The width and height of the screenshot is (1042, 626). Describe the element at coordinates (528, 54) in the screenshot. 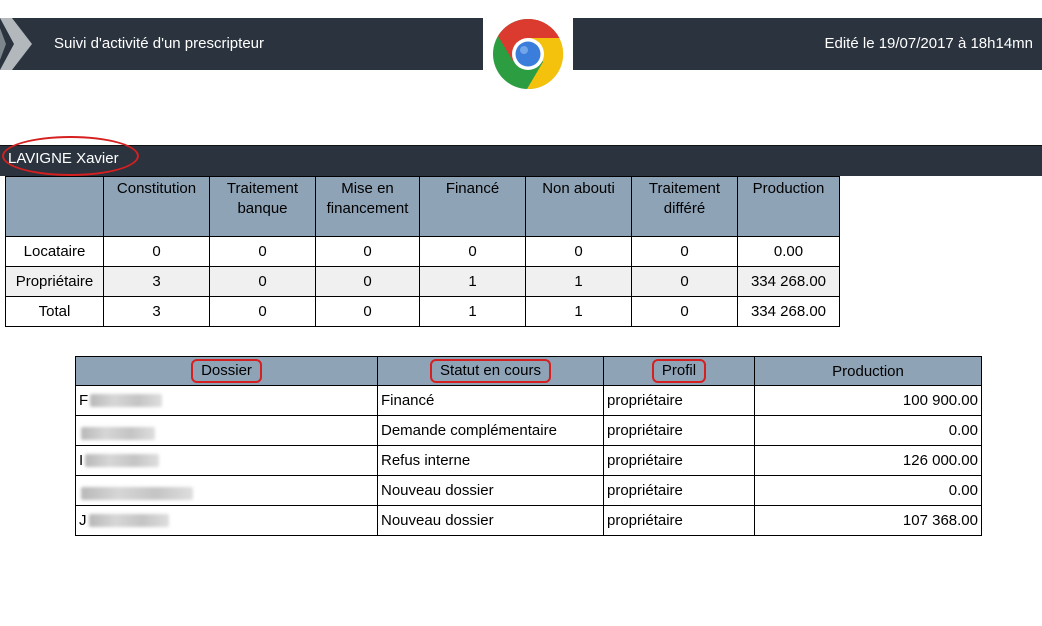

I see `chrome-logo-icon` at that location.